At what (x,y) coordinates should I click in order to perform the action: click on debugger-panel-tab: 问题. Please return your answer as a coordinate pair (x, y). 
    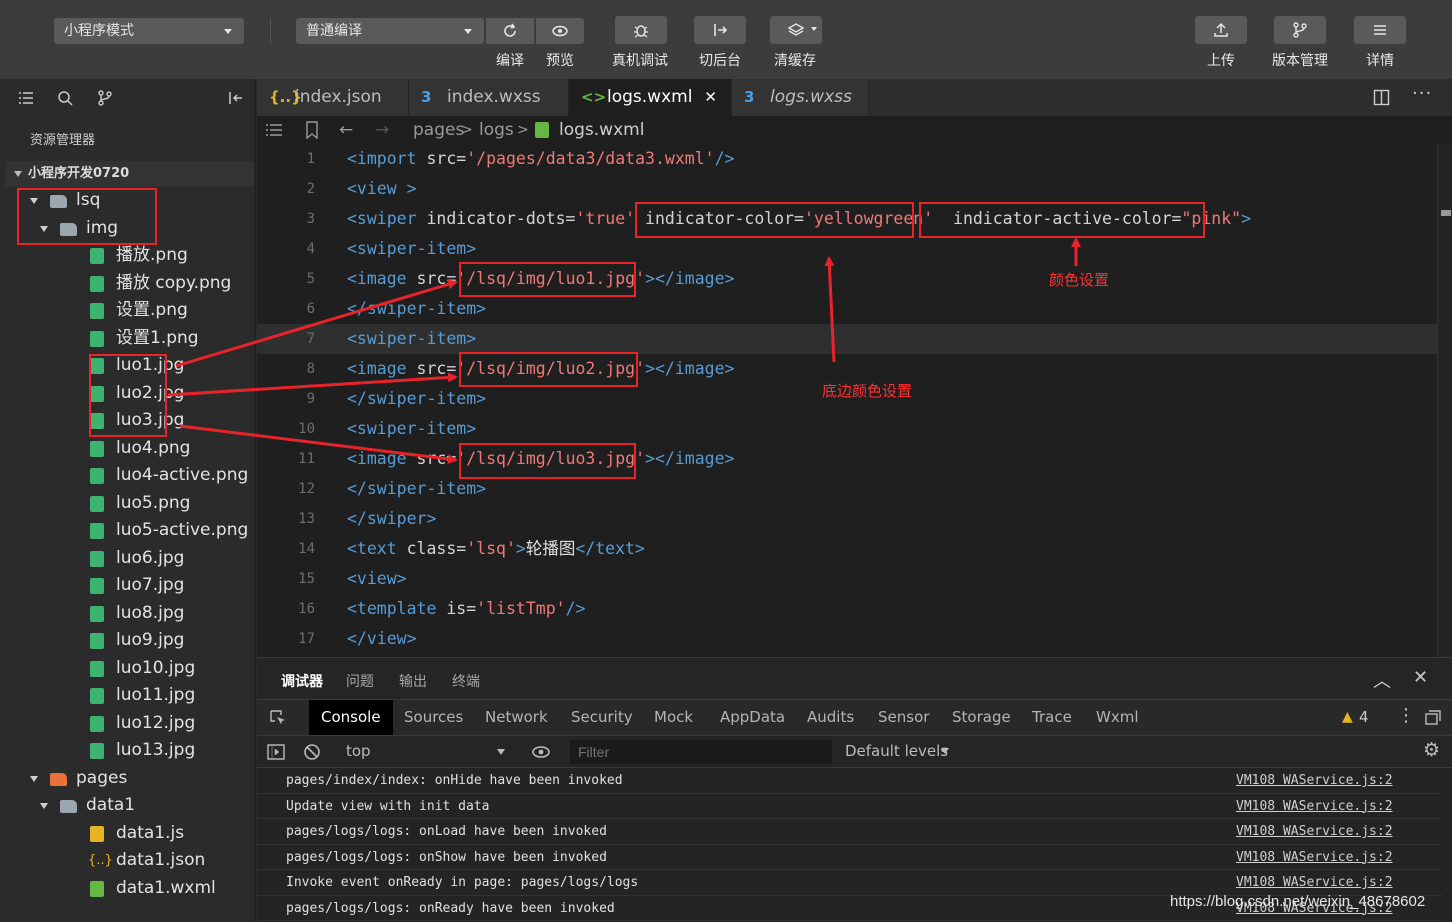
    Looking at the image, I should click on (360, 681).